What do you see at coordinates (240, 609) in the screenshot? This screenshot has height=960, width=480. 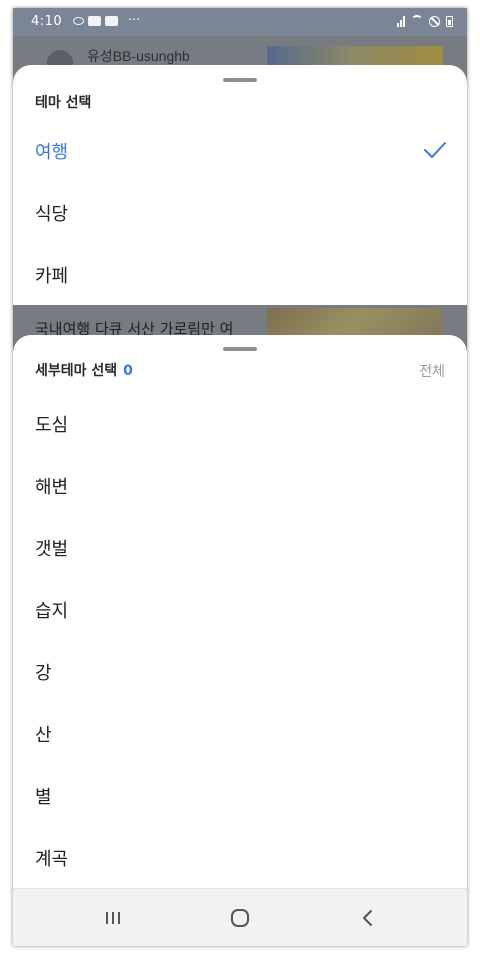 I see `subtheme-item-wetland: 습지` at bounding box center [240, 609].